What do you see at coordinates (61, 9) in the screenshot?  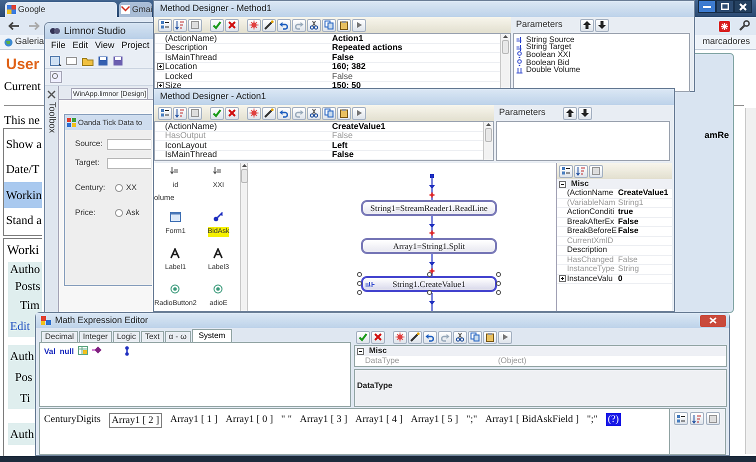 I see `browser-tab: Google` at bounding box center [61, 9].